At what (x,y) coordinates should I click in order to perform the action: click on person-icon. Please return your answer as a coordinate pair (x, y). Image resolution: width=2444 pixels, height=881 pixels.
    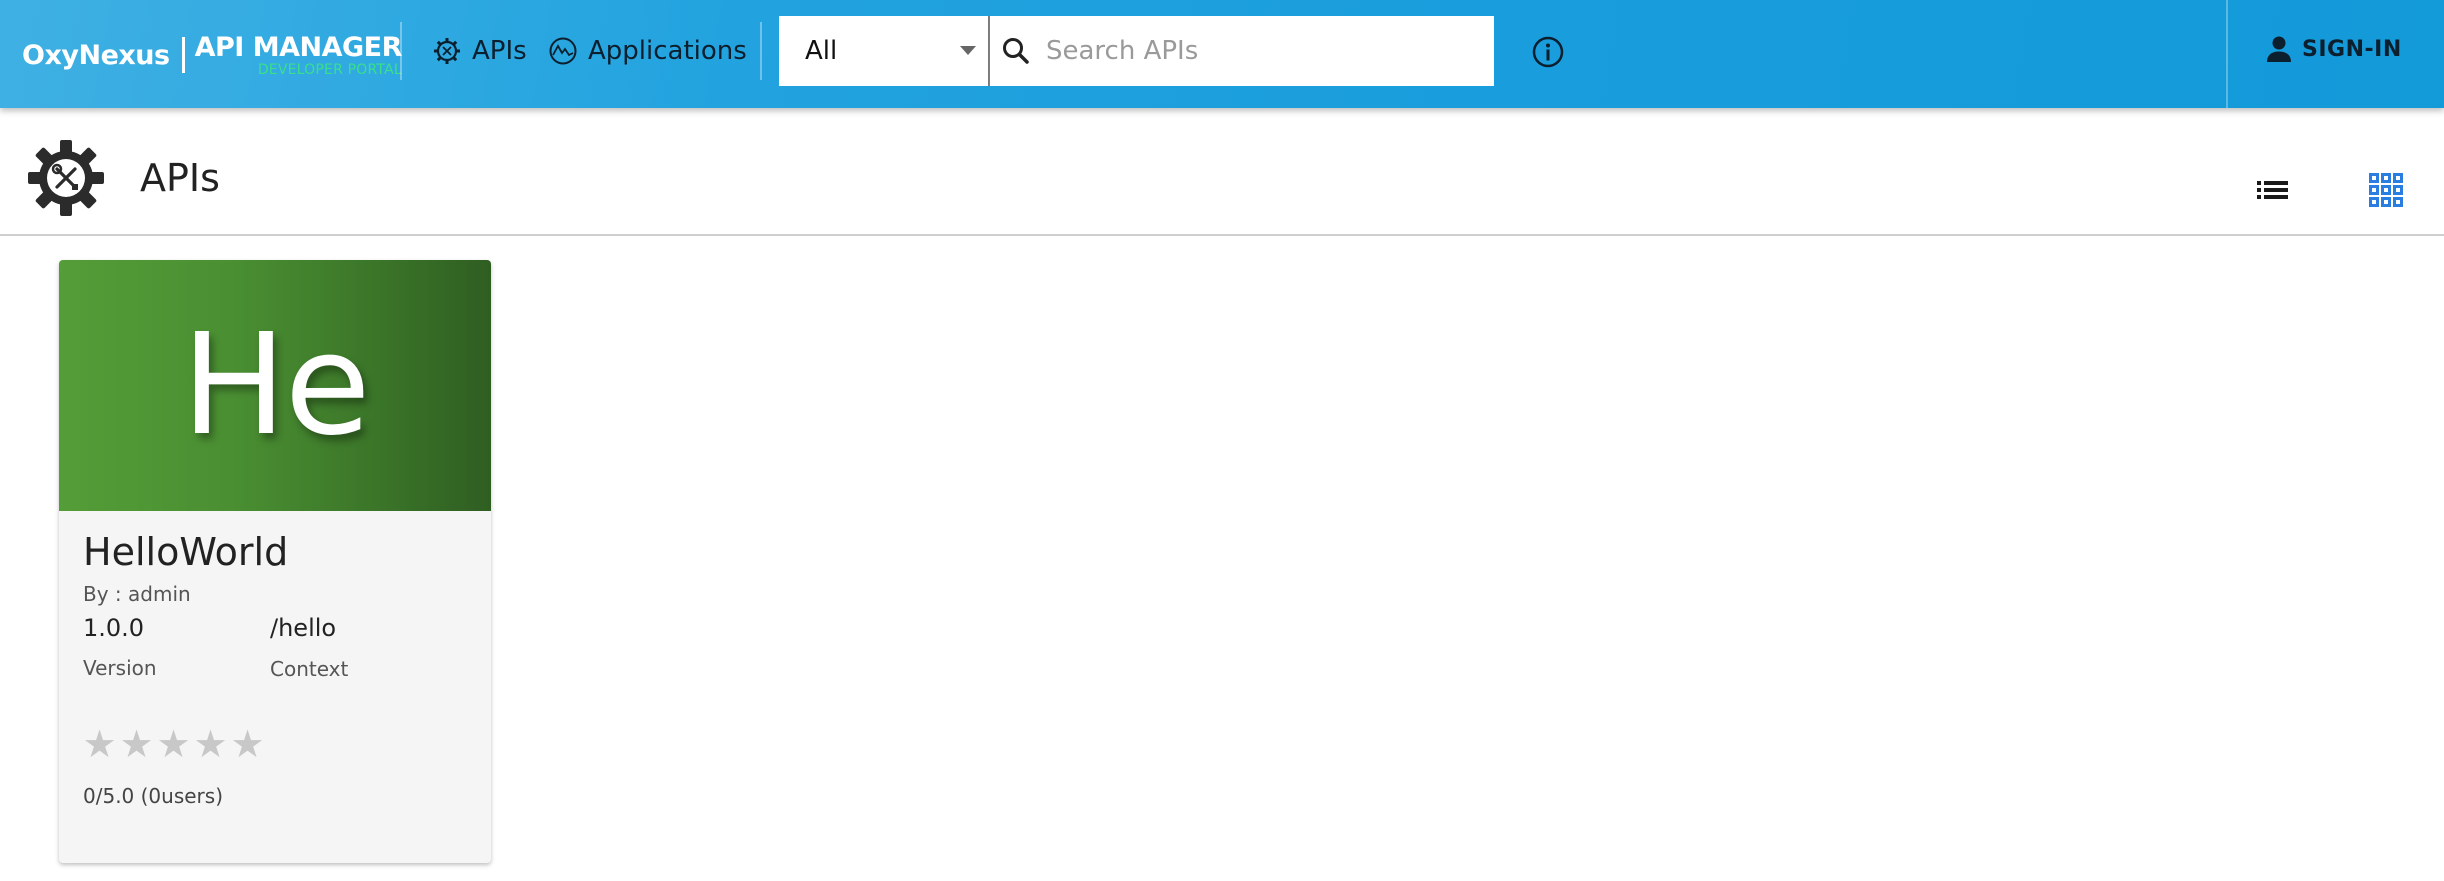
    Looking at the image, I should click on (2279, 49).